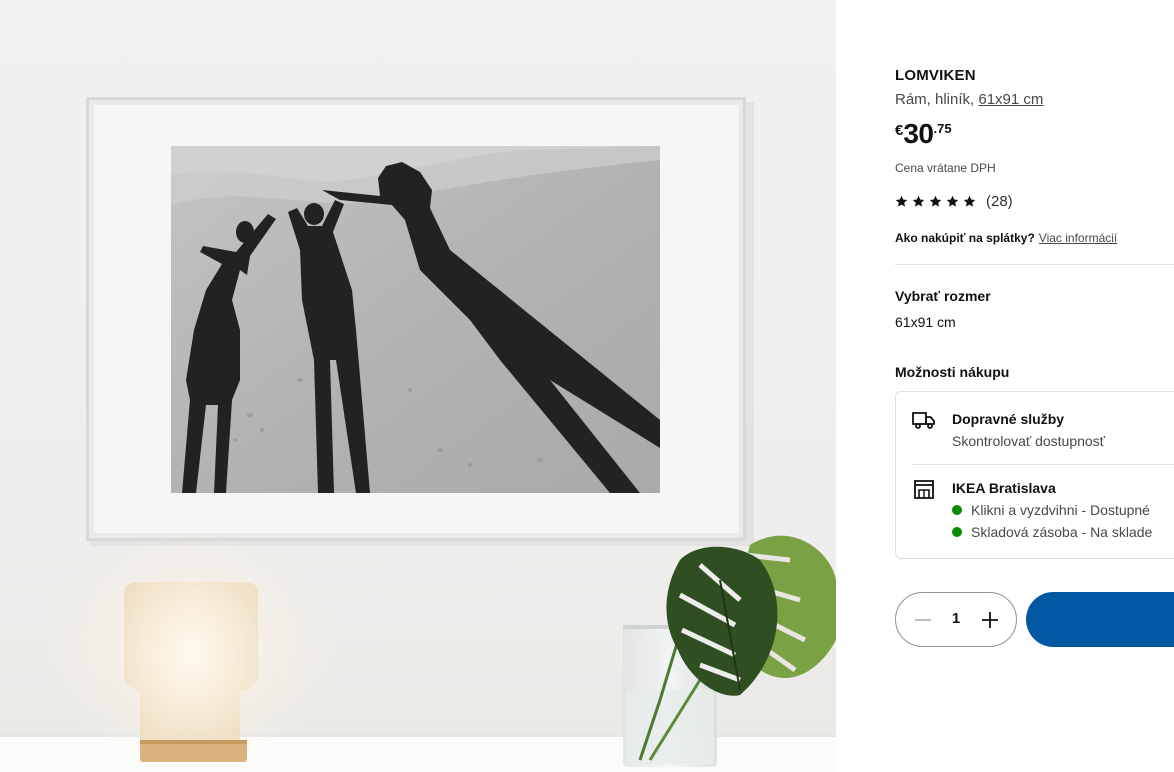 Image resolution: width=1174 pixels, height=772 pixels. Describe the element at coordinates (925, 322) in the screenshot. I see `size-selector-value: 61x91 cm` at that location.